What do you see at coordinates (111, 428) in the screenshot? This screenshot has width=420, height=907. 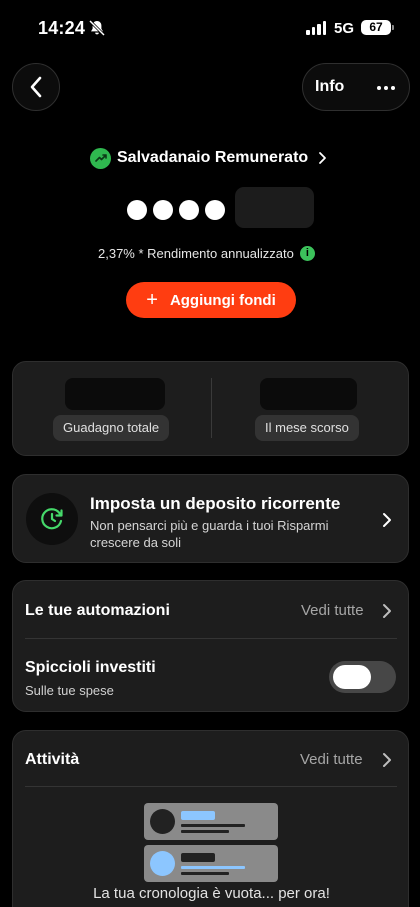 I see `total-gain-label: Guadagno totale` at bounding box center [111, 428].